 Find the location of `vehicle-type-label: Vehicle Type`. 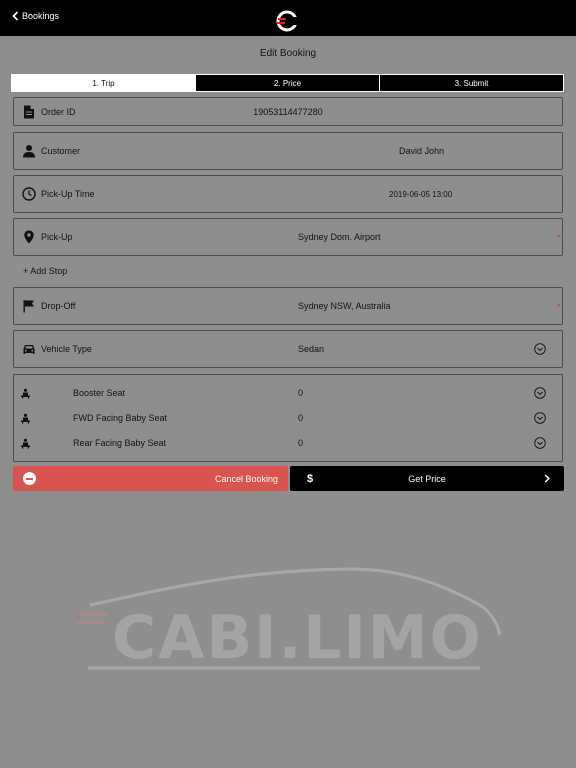

vehicle-type-label: Vehicle Type is located at coordinates (66, 349).